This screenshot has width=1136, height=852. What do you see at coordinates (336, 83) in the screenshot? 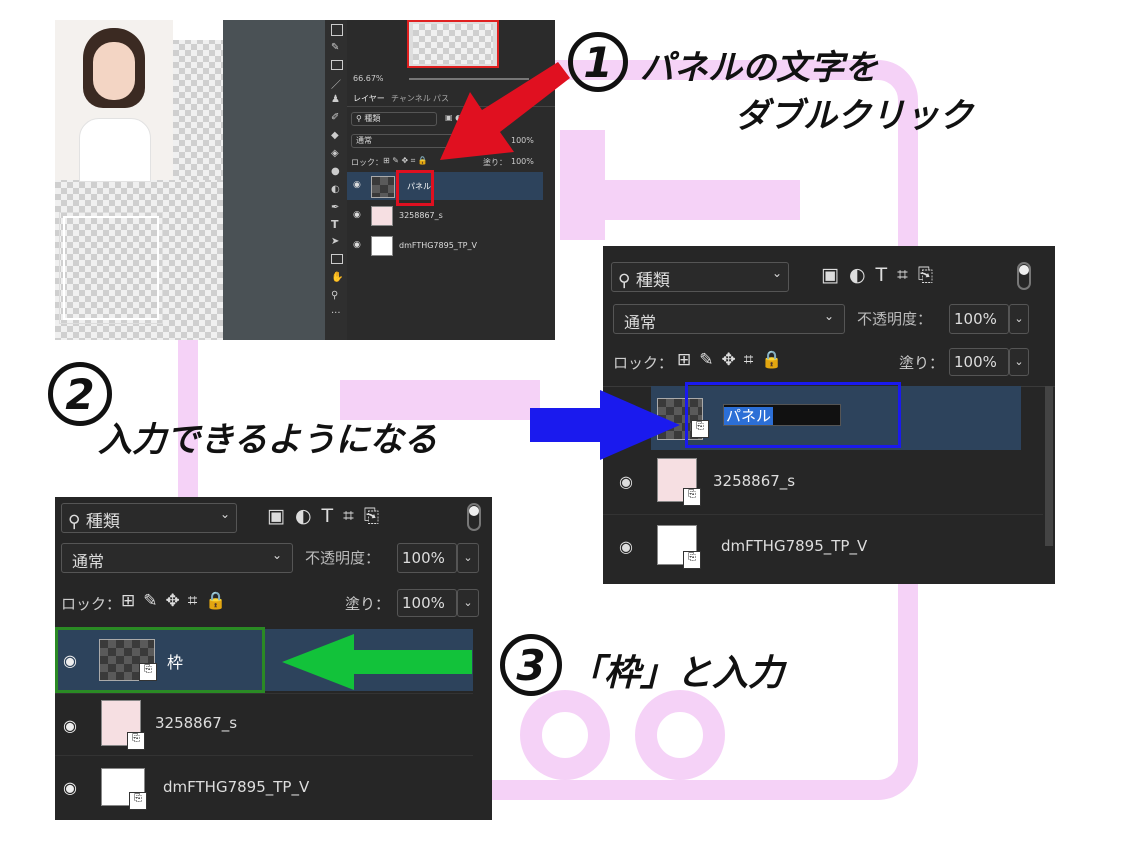
I see `brush-tool-icon: ／` at bounding box center [336, 83].